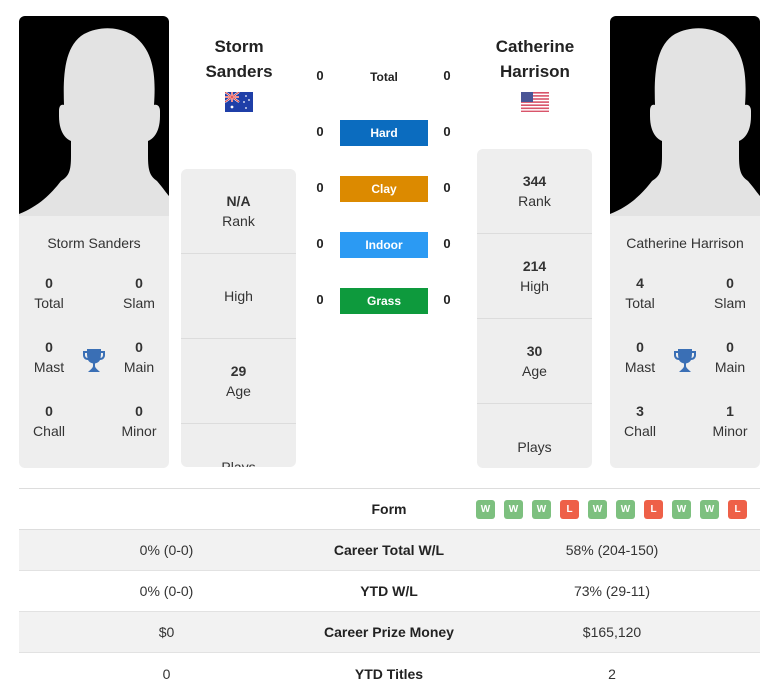 Image resolution: width=779 pixels, height=699 pixels. I want to click on titles-minor: 0 Minor, so click(139, 421).